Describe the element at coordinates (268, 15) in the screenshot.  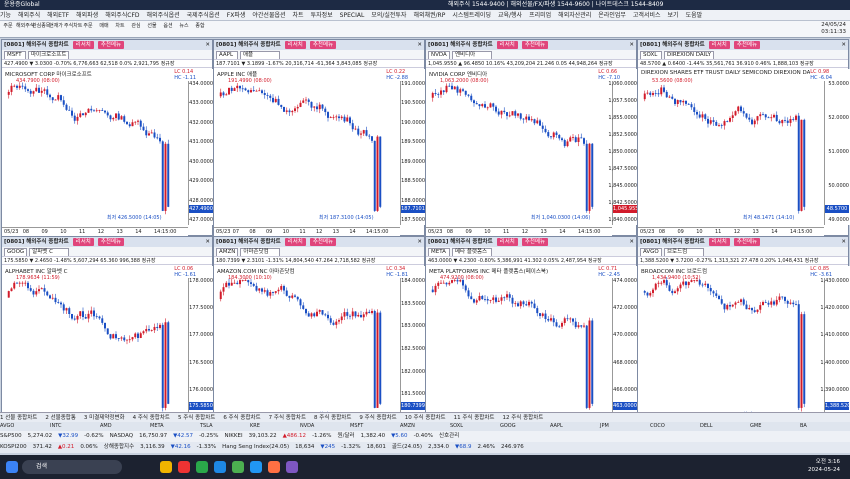
I see `menu-item: 야간선물옵션` at that location.